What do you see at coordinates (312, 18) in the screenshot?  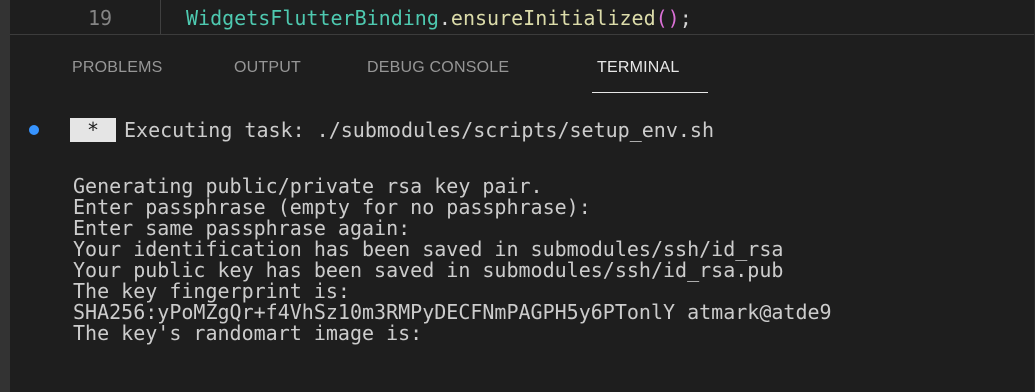 I see `code-class-token: WidgetsFlutterBinding` at bounding box center [312, 18].